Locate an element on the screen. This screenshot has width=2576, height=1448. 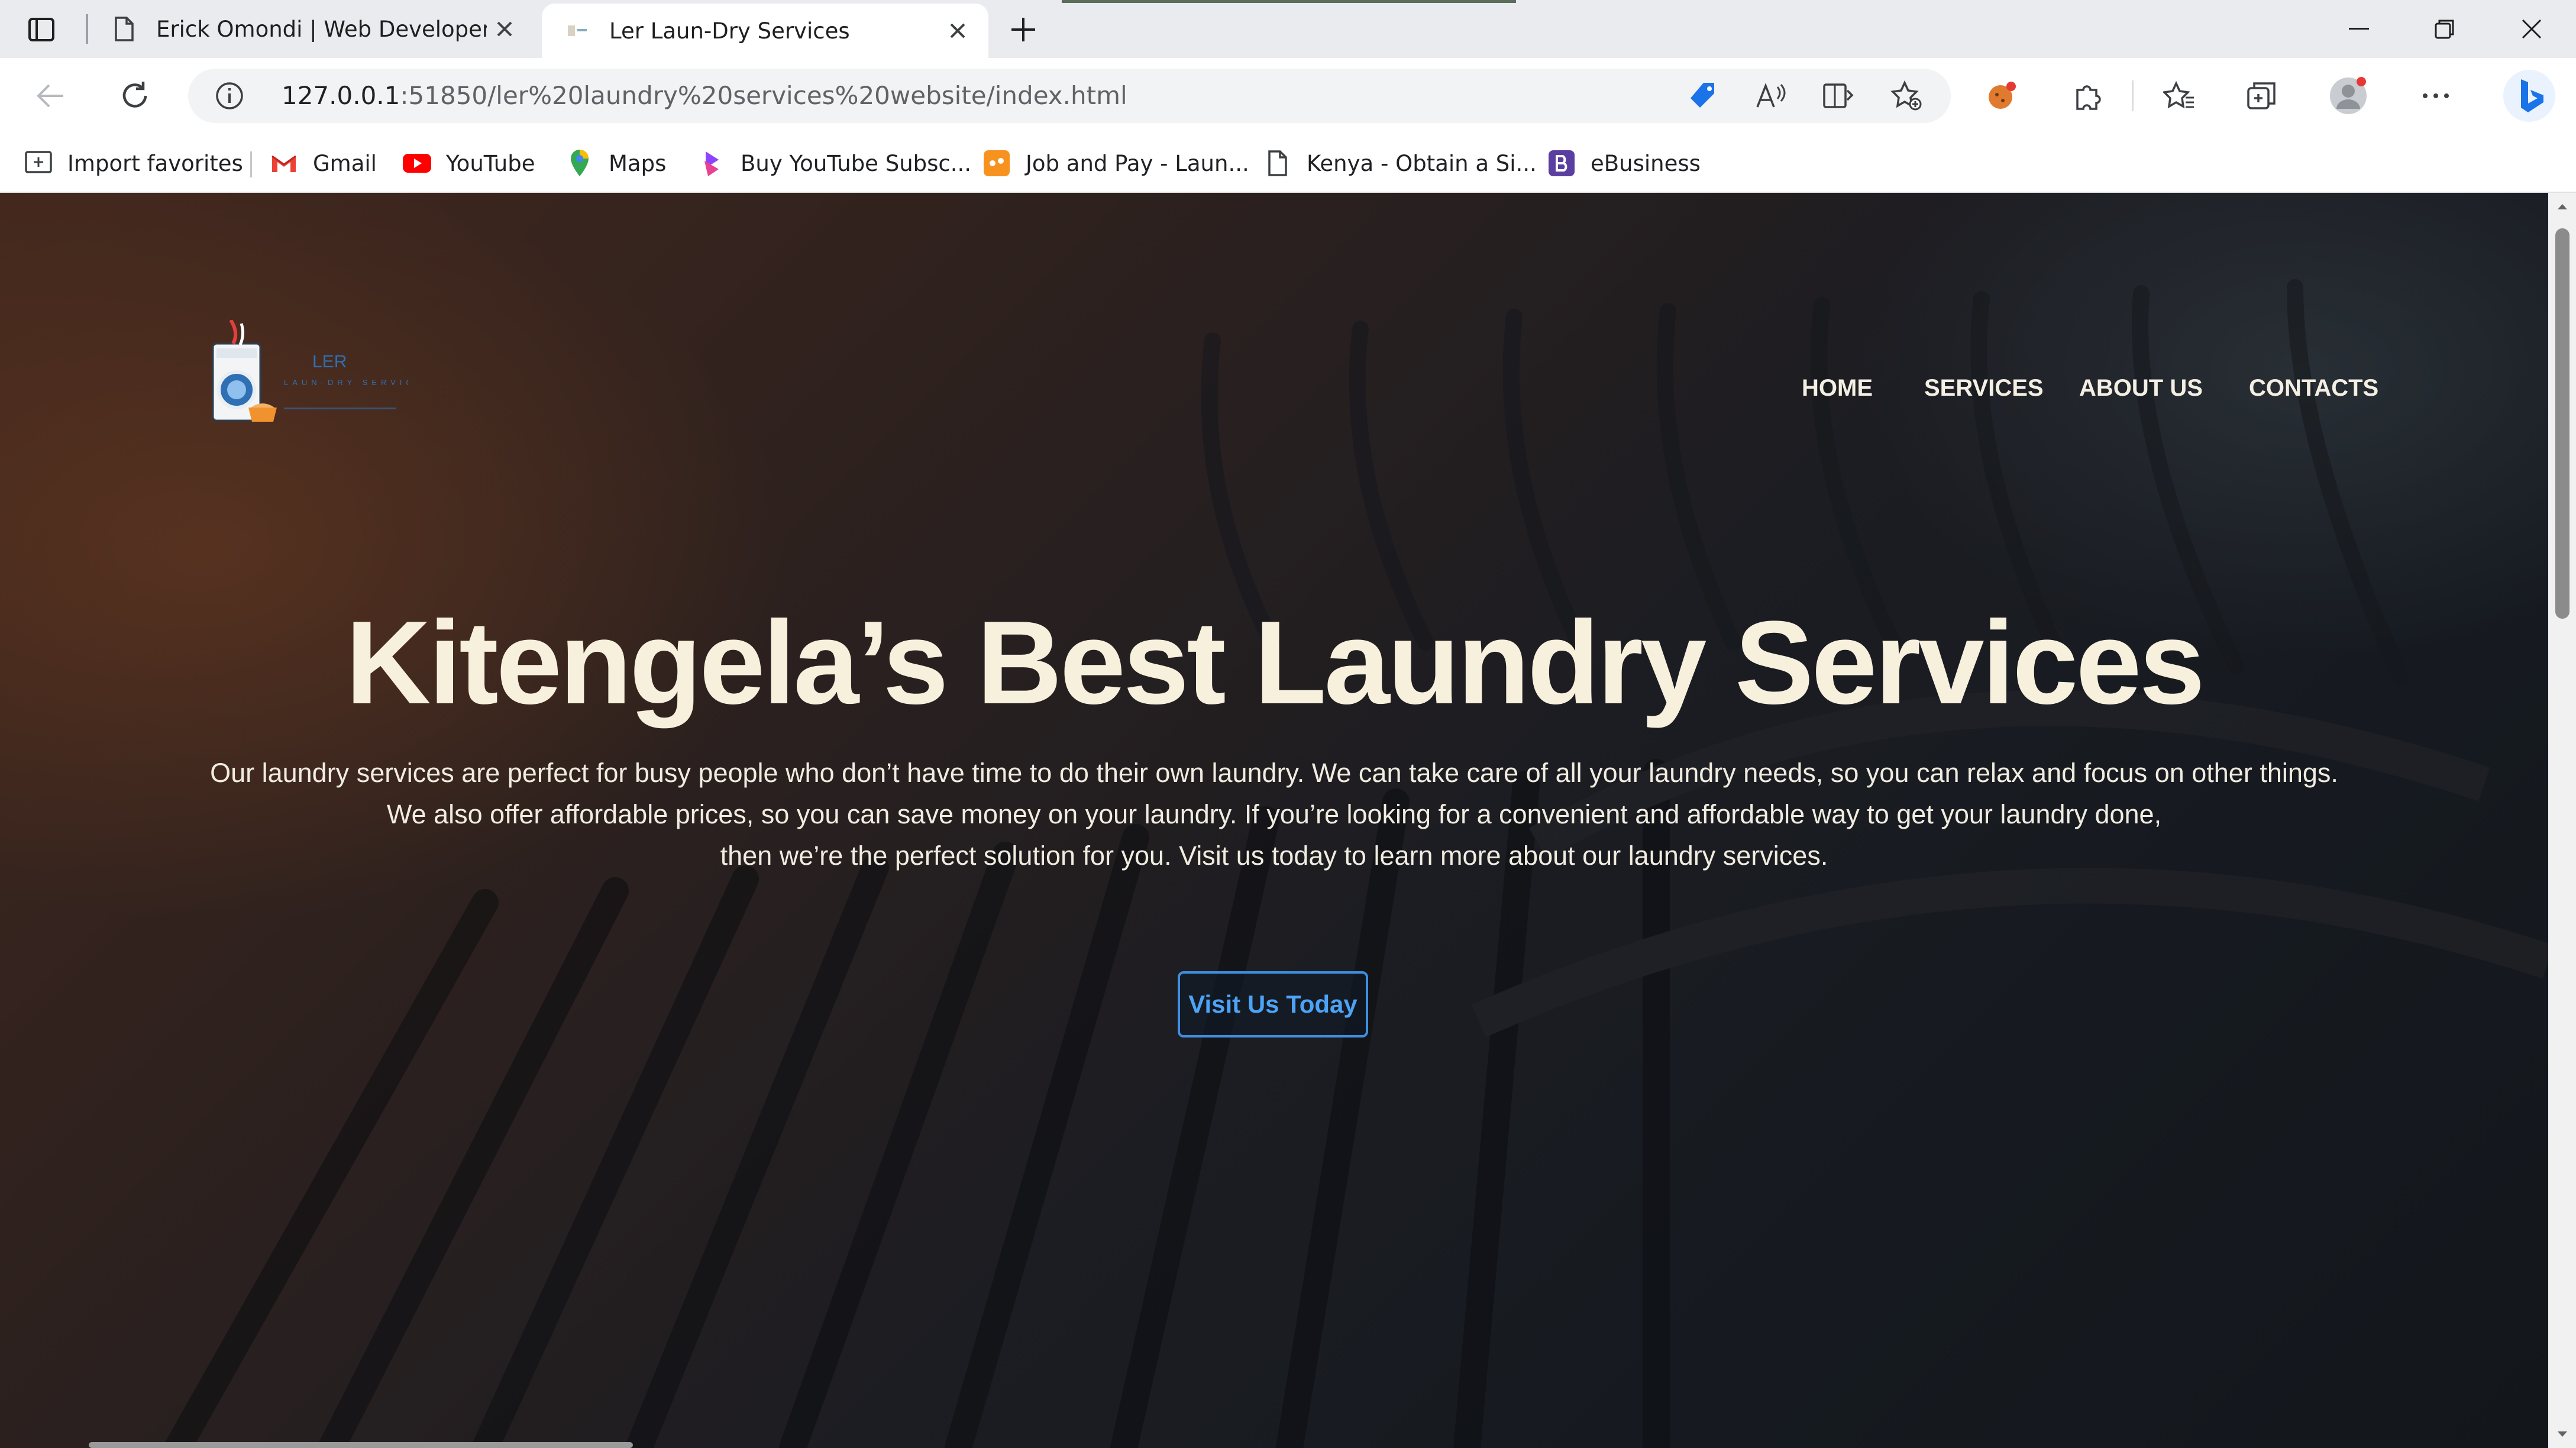
restore-button is located at coordinates (2444, 29).